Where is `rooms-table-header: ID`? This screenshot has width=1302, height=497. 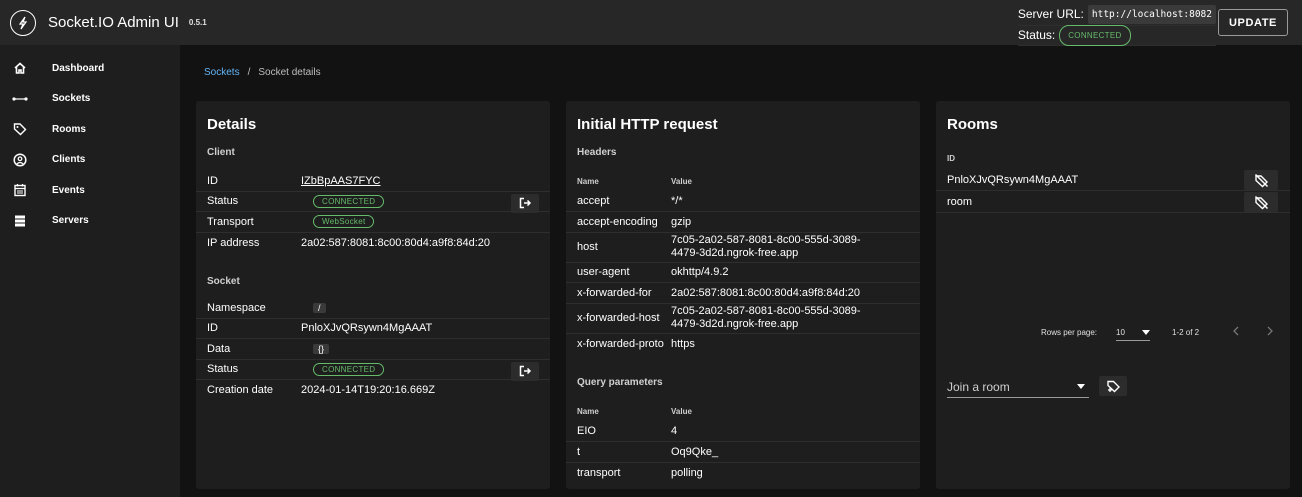 rooms-table-header: ID is located at coordinates (1113, 158).